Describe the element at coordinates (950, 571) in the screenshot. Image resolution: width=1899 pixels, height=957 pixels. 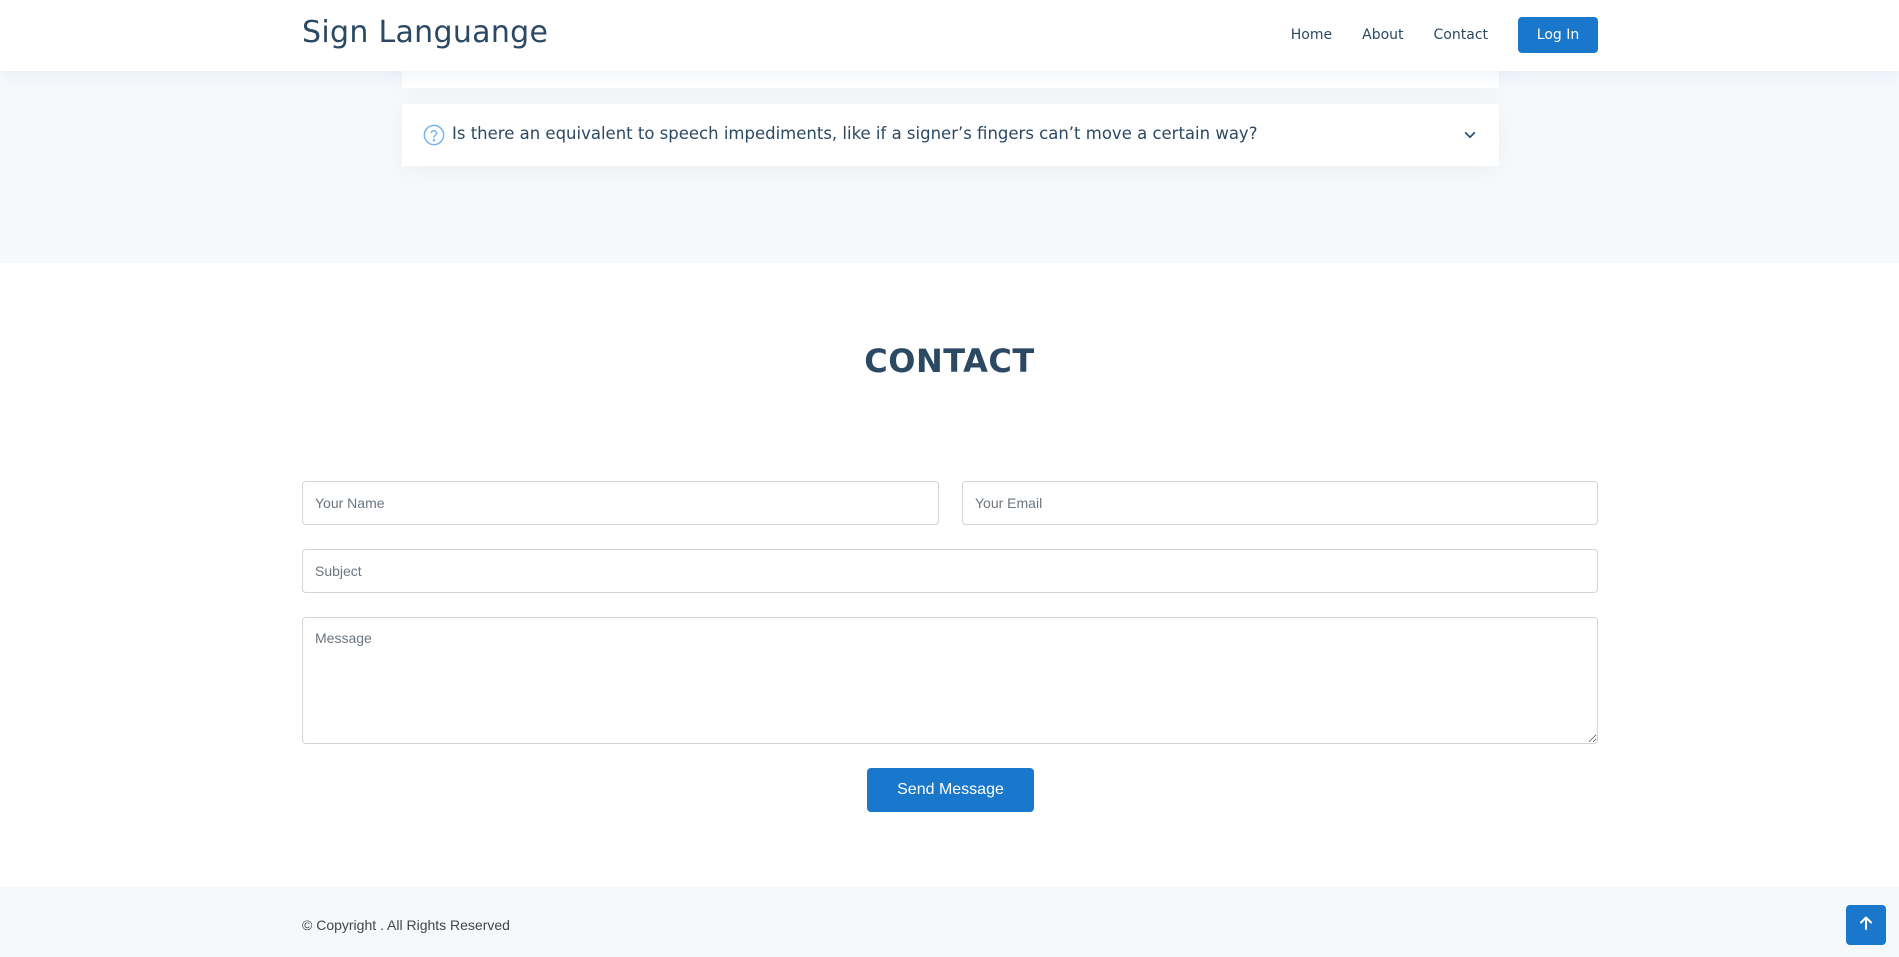
I see `subject-input` at that location.